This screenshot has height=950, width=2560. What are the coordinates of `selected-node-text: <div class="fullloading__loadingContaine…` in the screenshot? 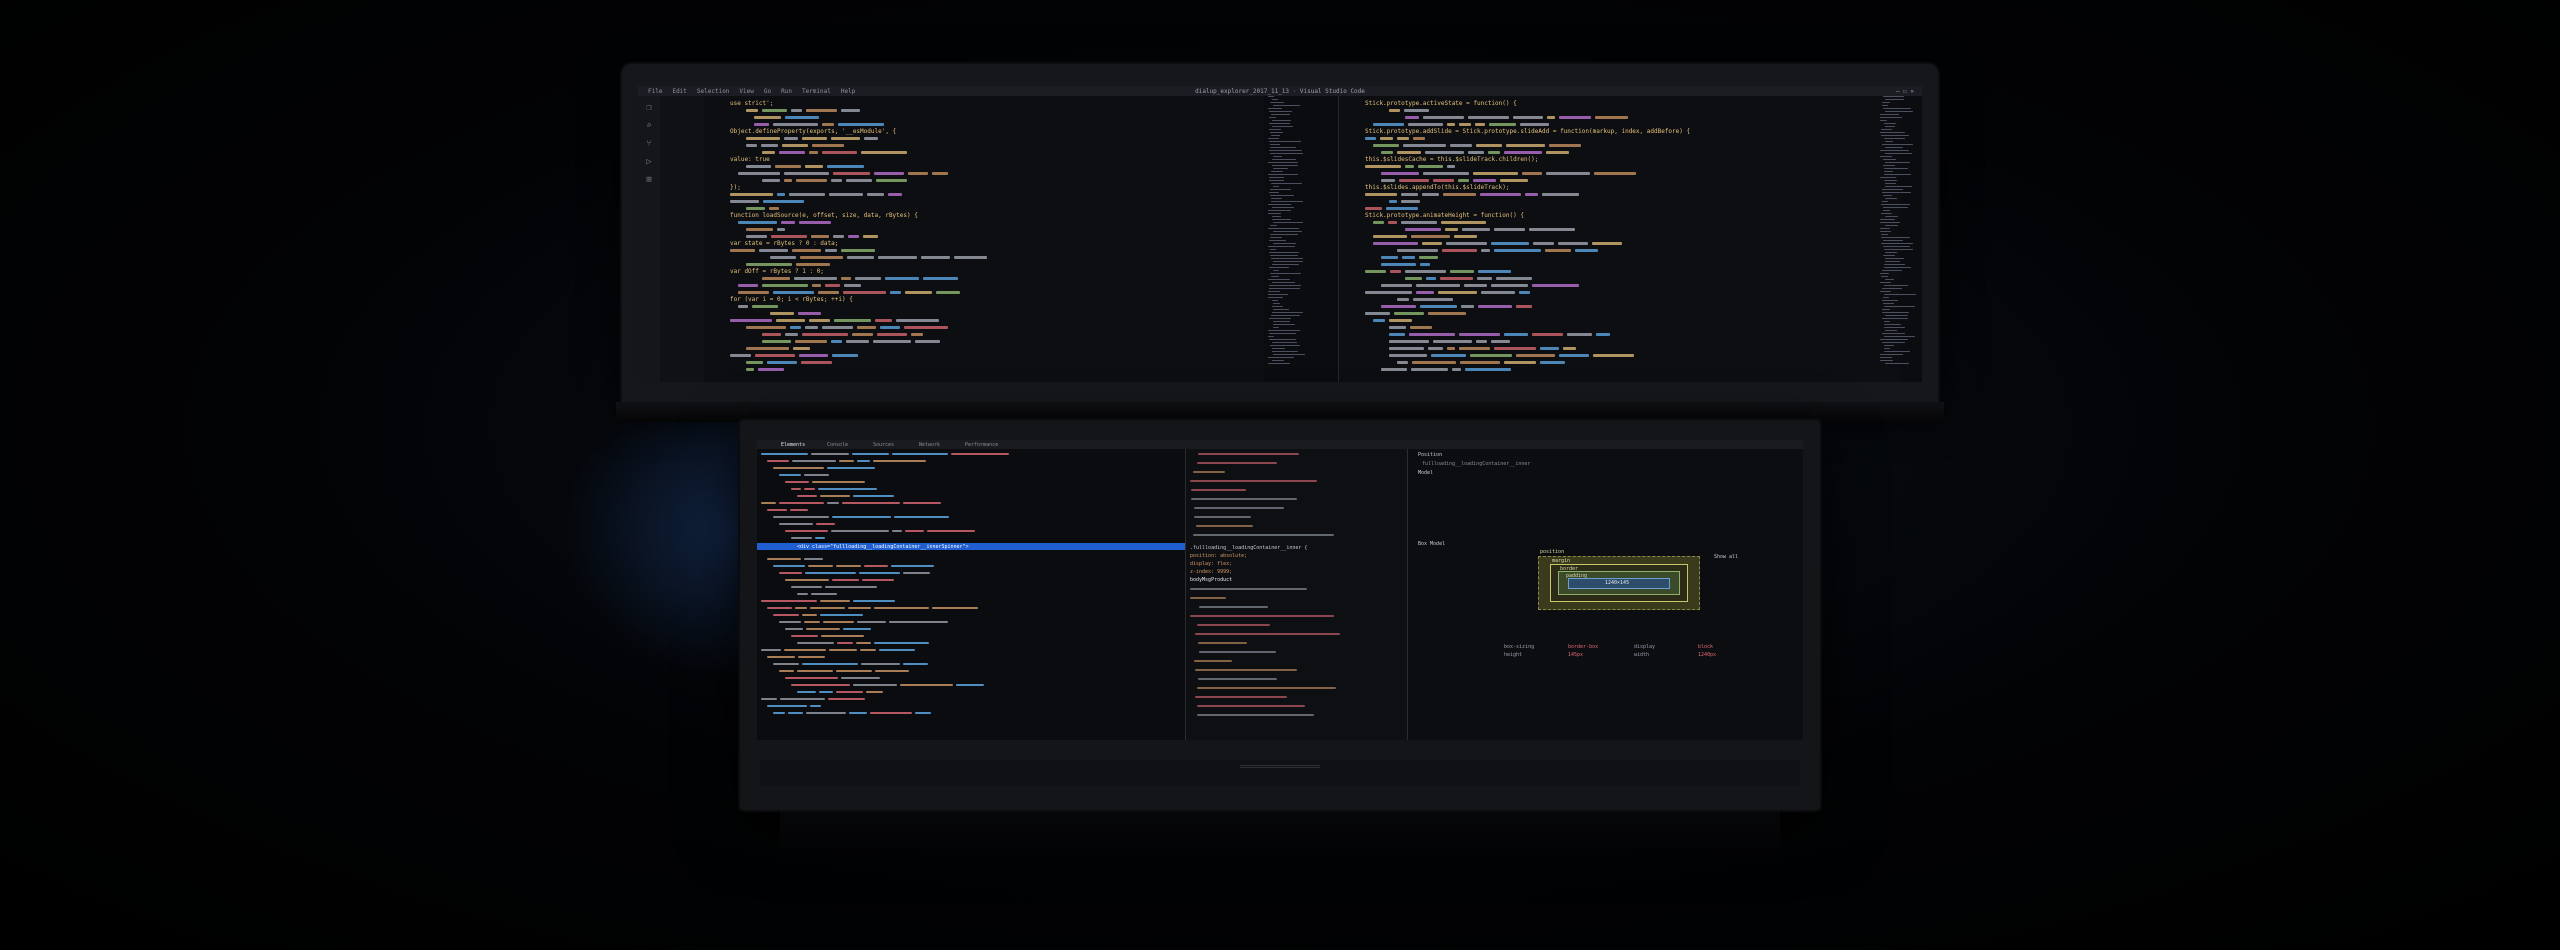 It's located at (883, 547).